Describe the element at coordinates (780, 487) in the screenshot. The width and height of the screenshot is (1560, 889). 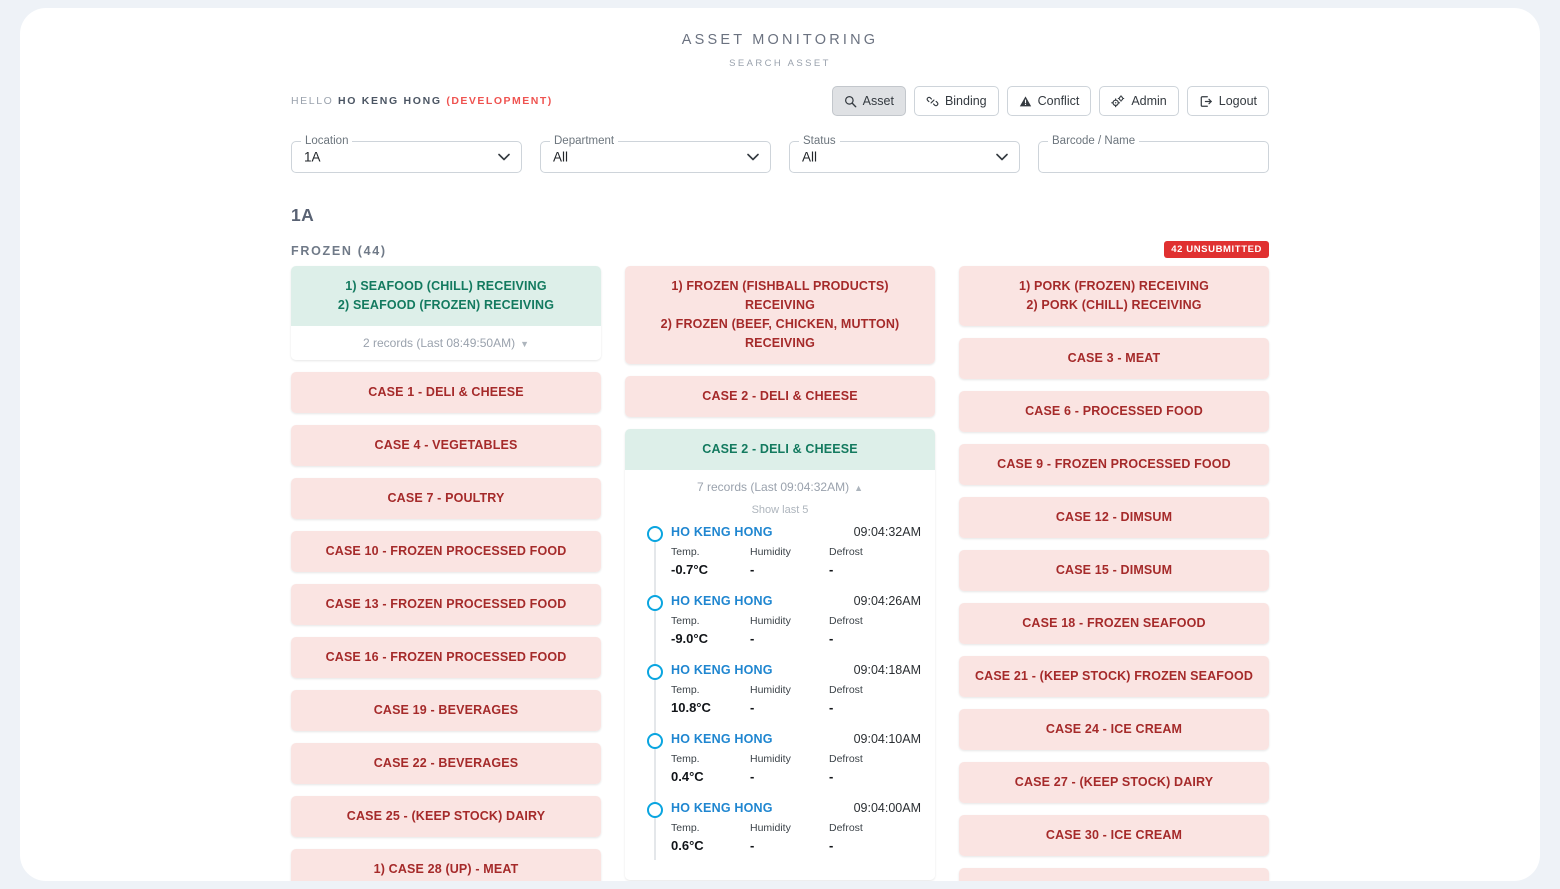
I see `records-toggle: 7 records (Last 09:04:32AM) ▲` at that location.